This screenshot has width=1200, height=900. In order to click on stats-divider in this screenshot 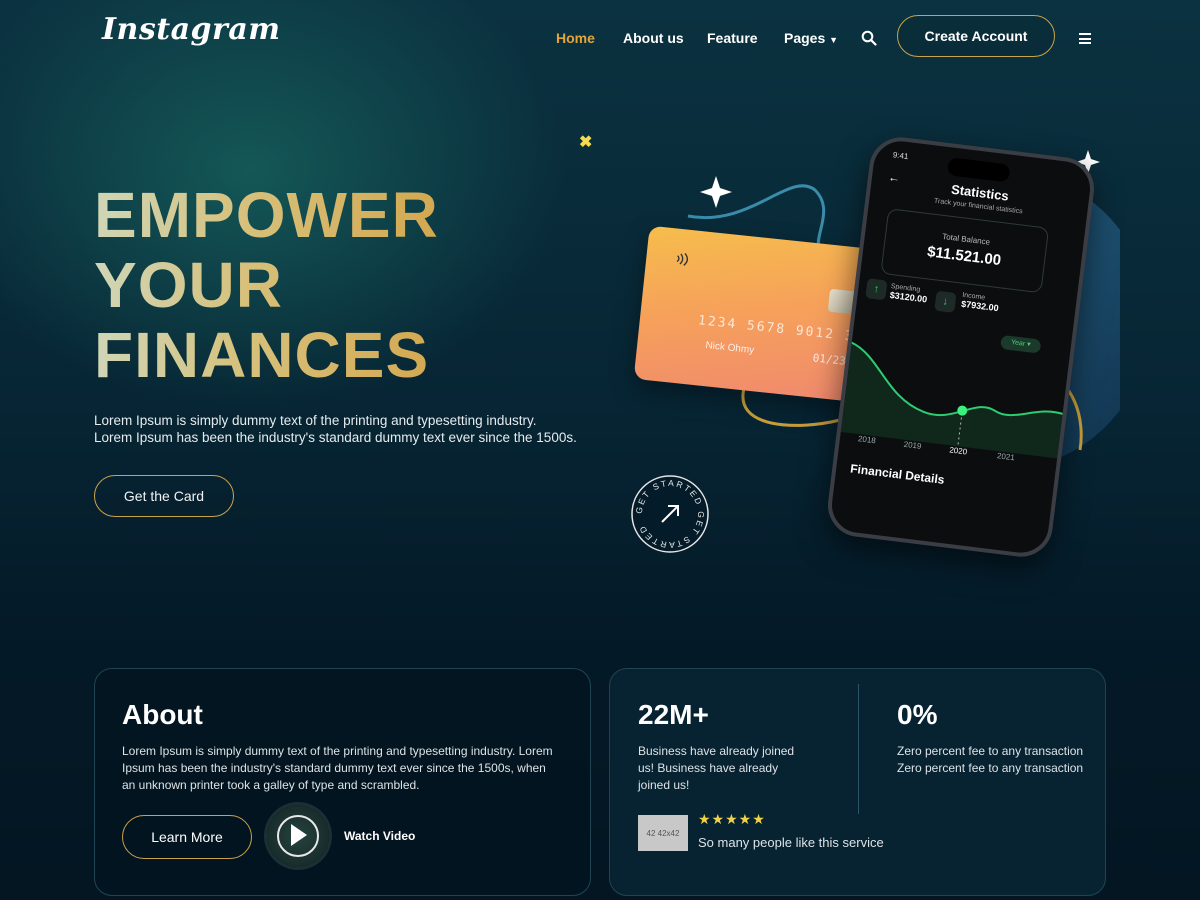, I will do `click(858, 749)`.